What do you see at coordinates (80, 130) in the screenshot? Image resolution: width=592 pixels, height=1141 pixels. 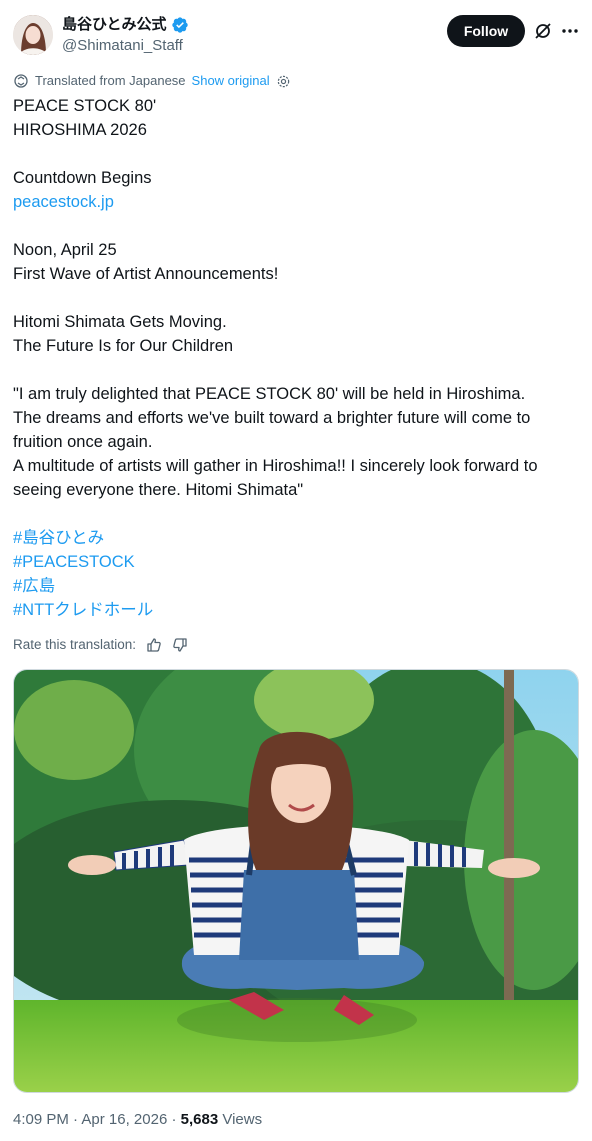 I see `tweet-line: HIROSHIMA 2026` at bounding box center [80, 130].